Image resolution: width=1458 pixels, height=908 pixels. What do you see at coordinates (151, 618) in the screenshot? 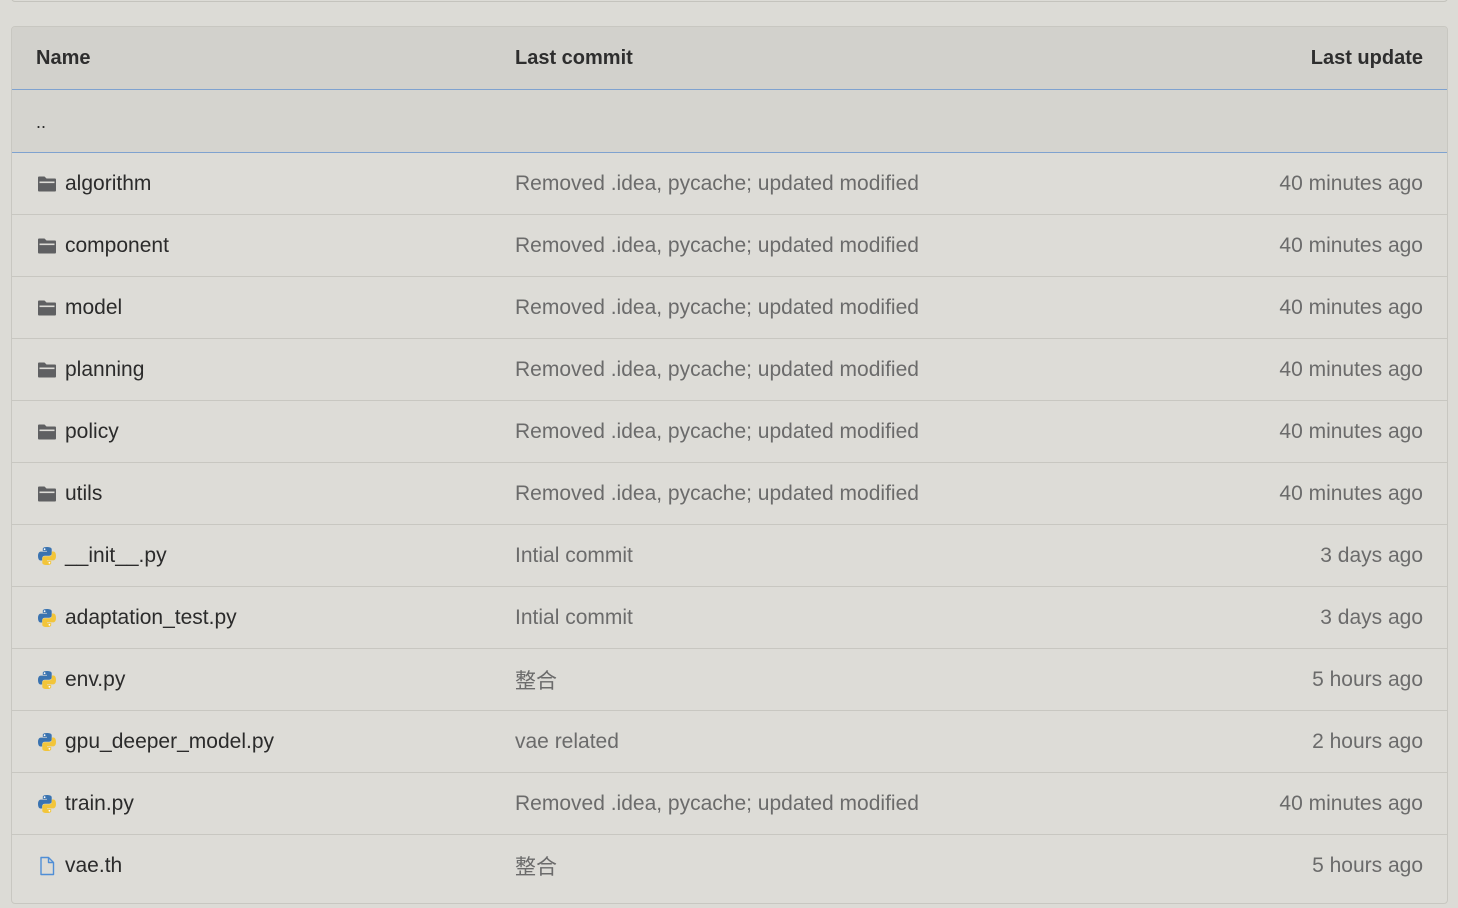
I see `file-name-link: adaptation_test.py` at bounding box center [151, 618].